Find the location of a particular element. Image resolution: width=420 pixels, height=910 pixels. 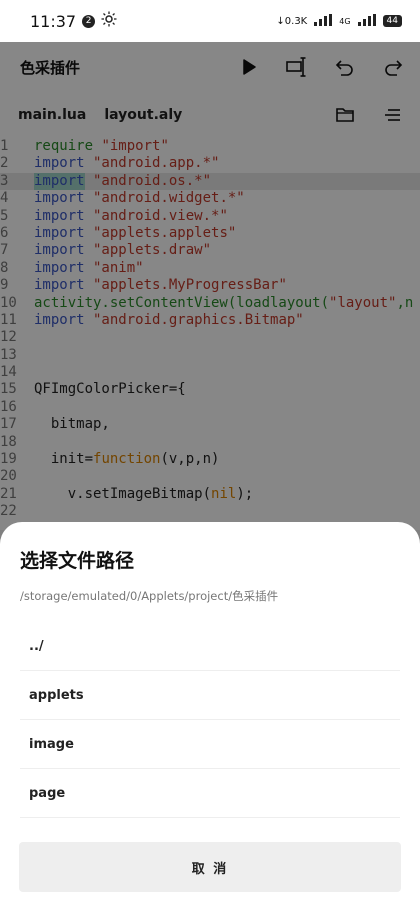

list-item-parent-dir: ../ is located at coordinates (210, 646).